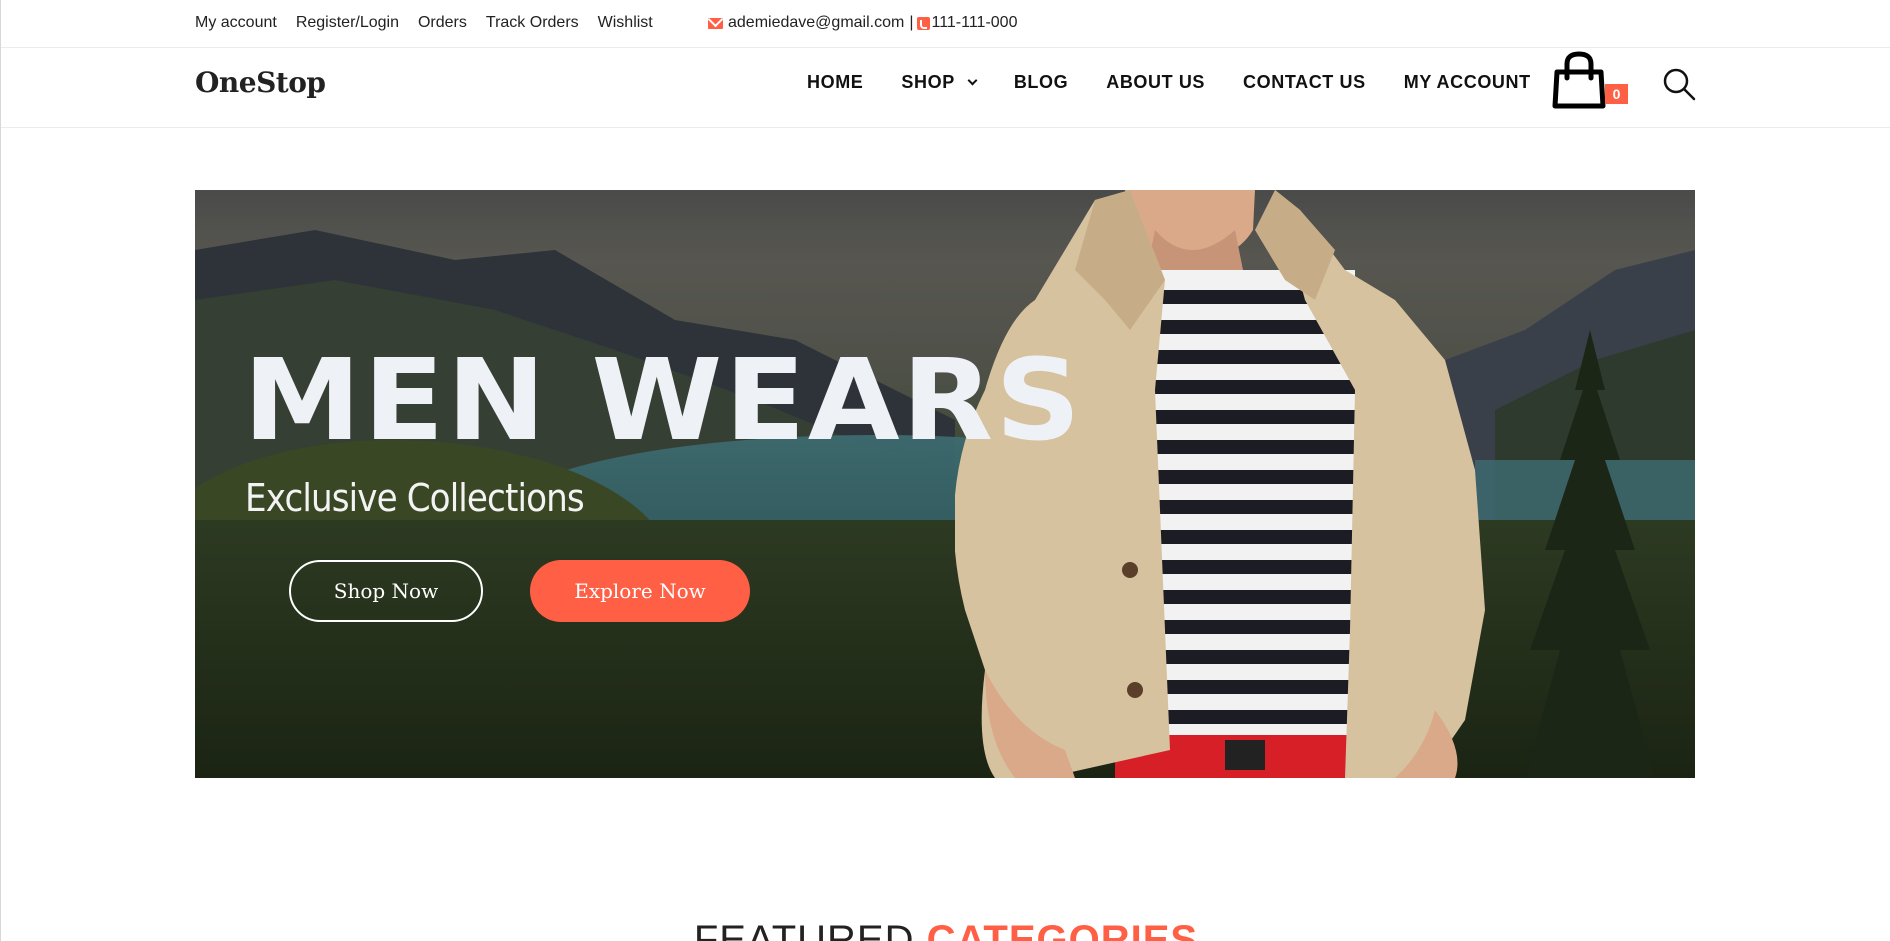 The image size is (1890, 941). I want to click on nav-home: HOME, so click(835, 82).